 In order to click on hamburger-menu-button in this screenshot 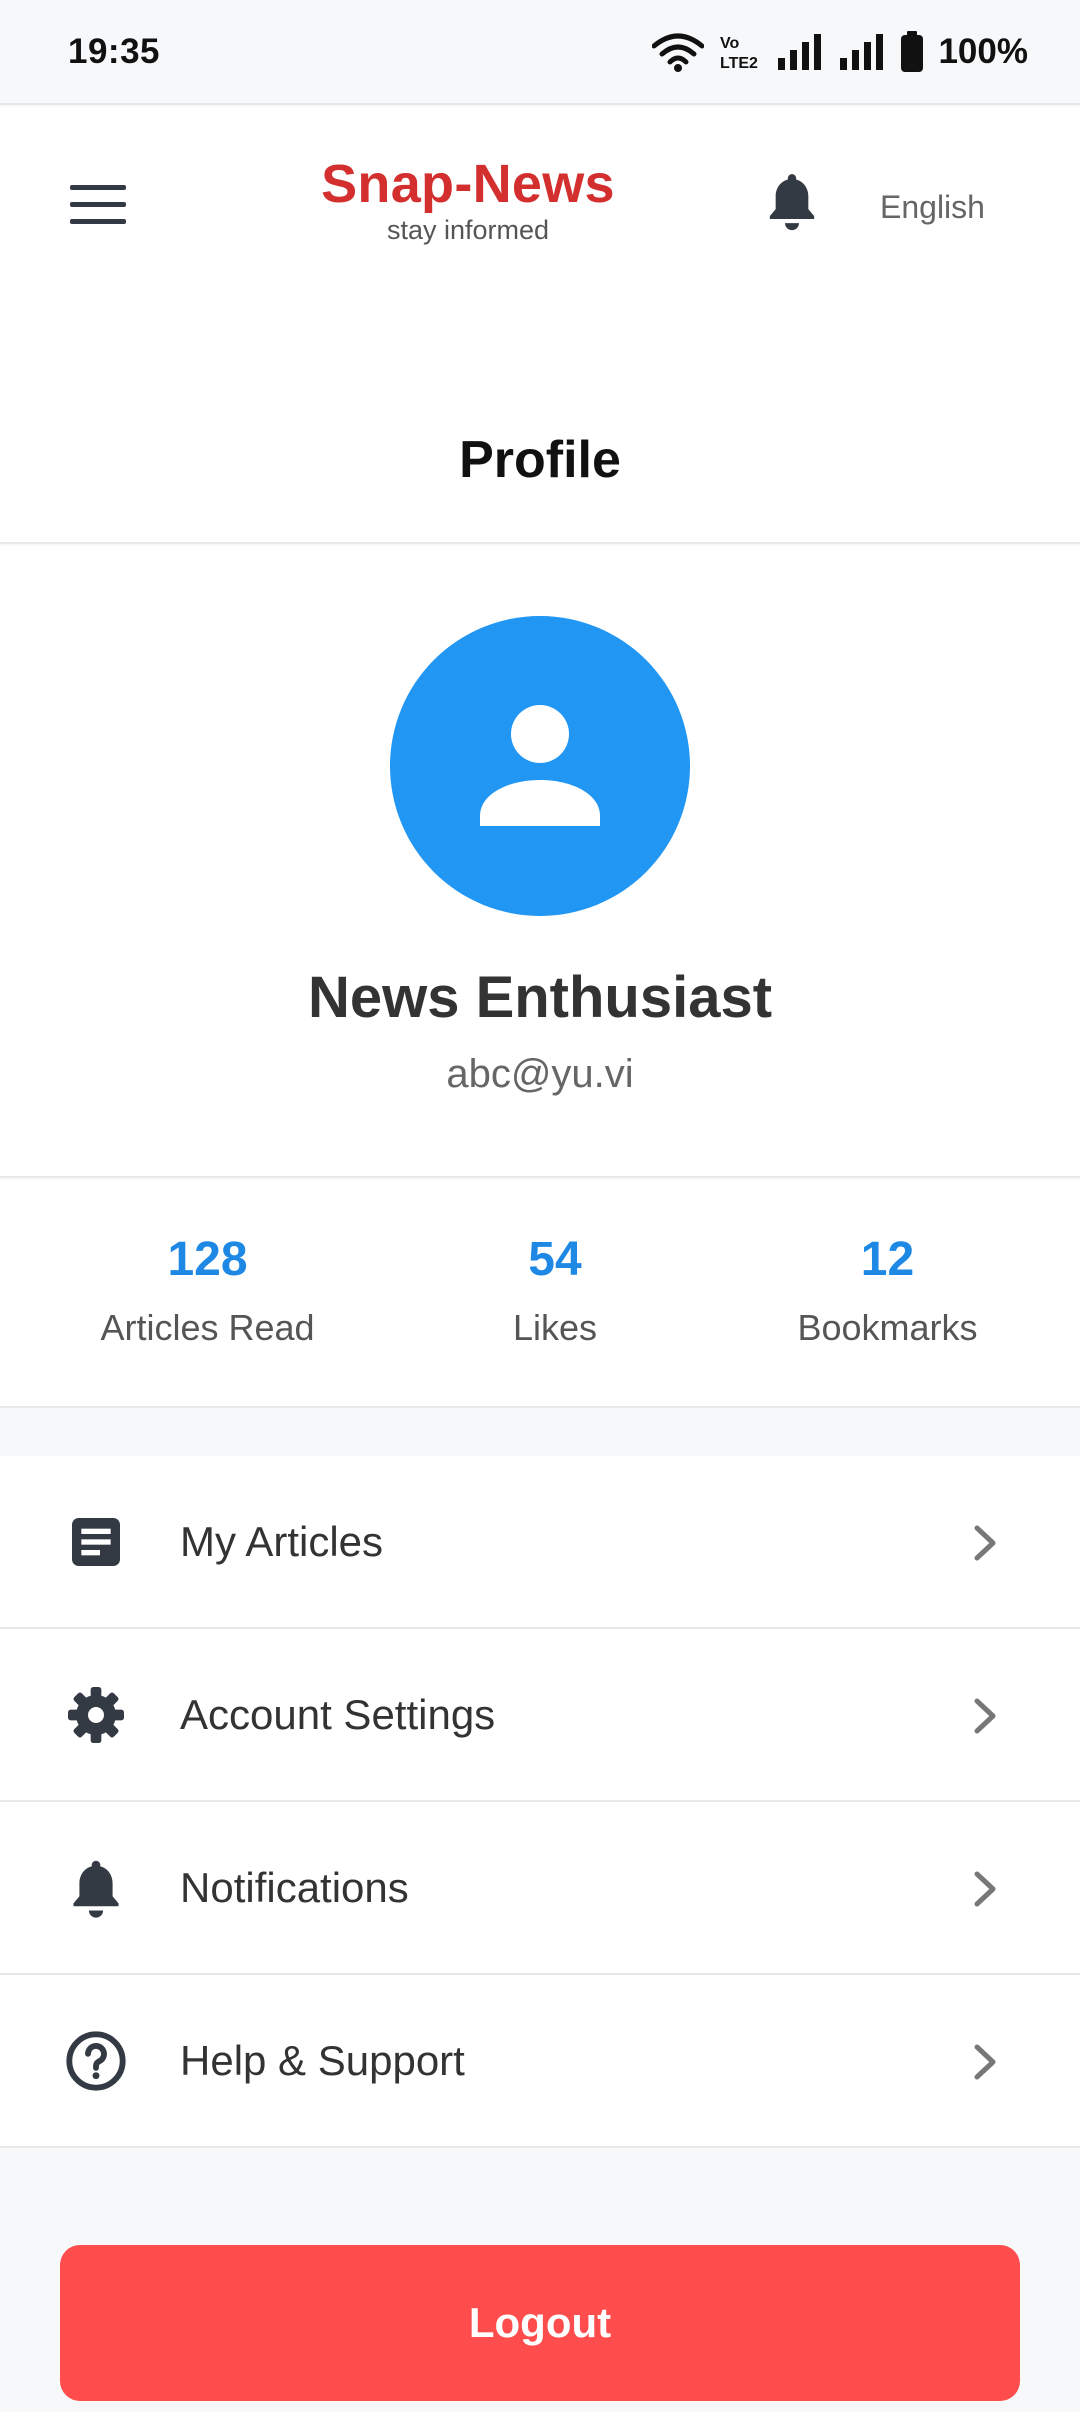, I will do `click(107, 209)`.